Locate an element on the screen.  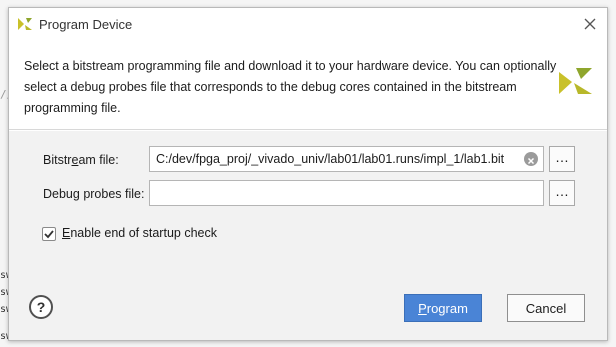
dialog-title: Program Device is located at coordinates (86, 24).